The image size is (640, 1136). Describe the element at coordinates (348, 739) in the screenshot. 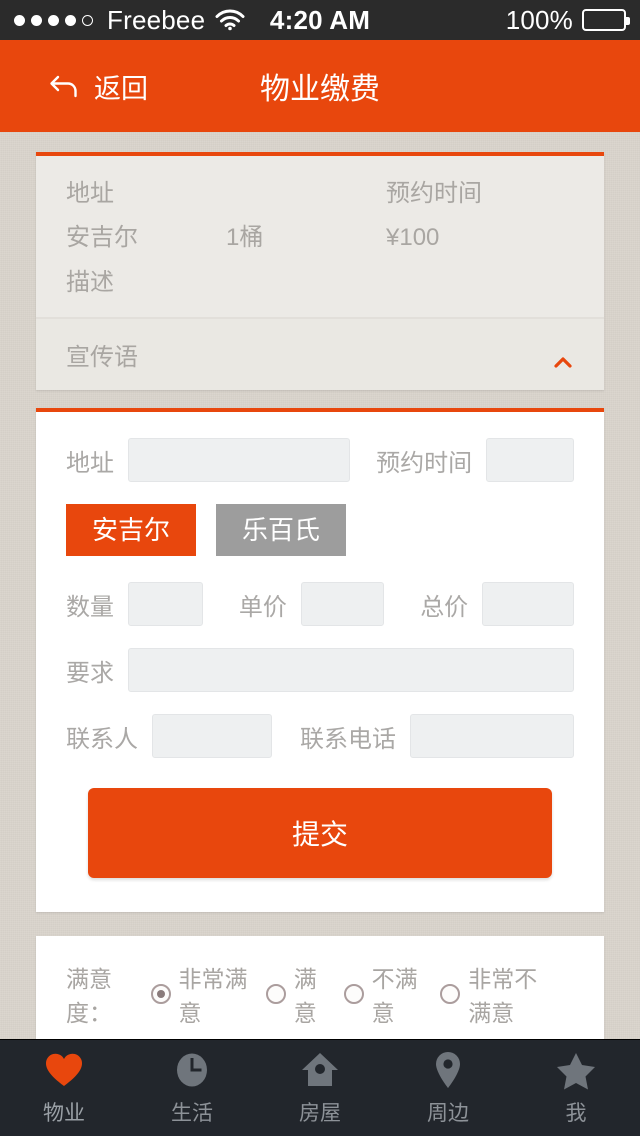

I see `contact-phone-label: 联系电话` at that location.